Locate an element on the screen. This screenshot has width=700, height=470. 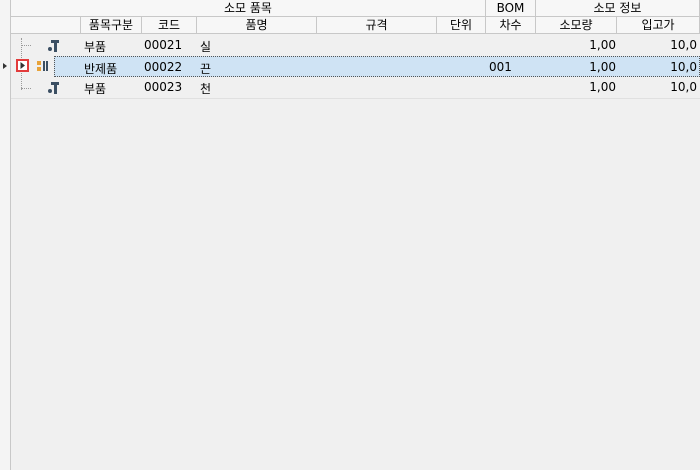
header-item-name: 품명 is located at coordinates (257, 25).